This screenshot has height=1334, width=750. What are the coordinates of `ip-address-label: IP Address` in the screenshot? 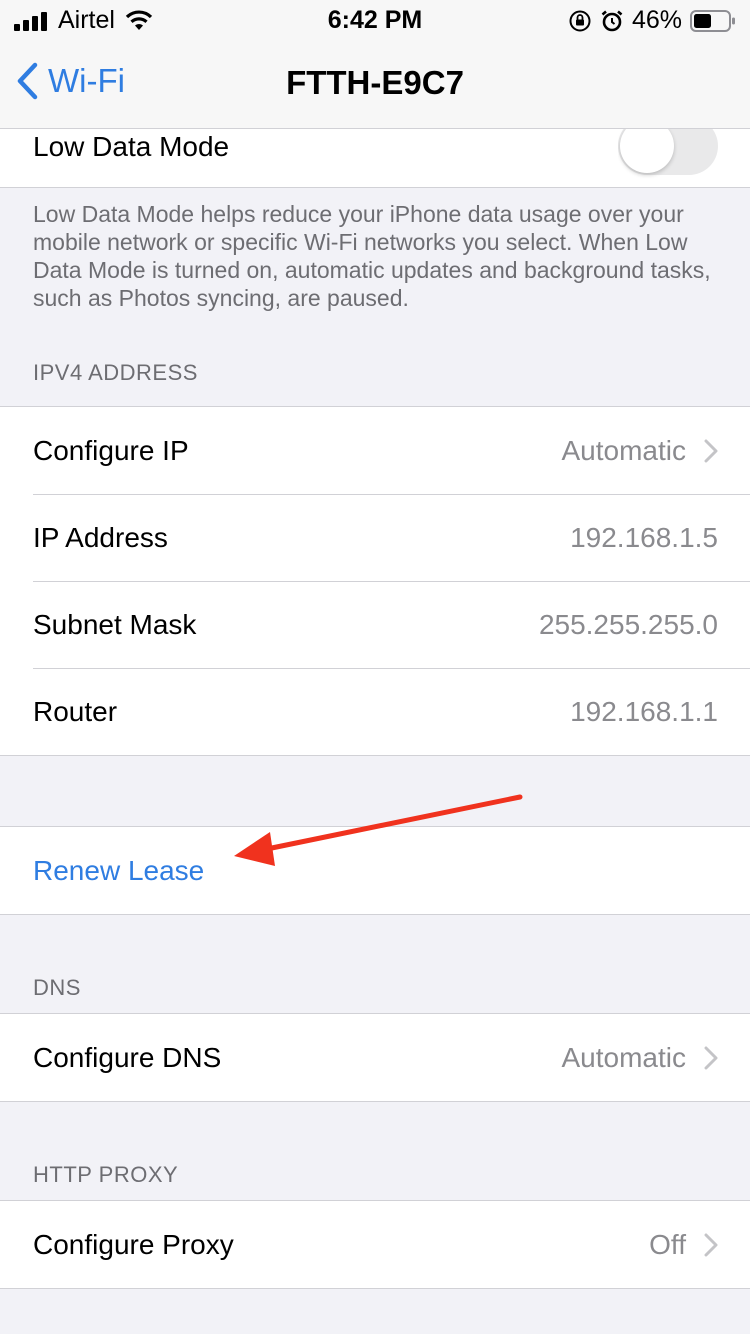 It's located at (100, 537).